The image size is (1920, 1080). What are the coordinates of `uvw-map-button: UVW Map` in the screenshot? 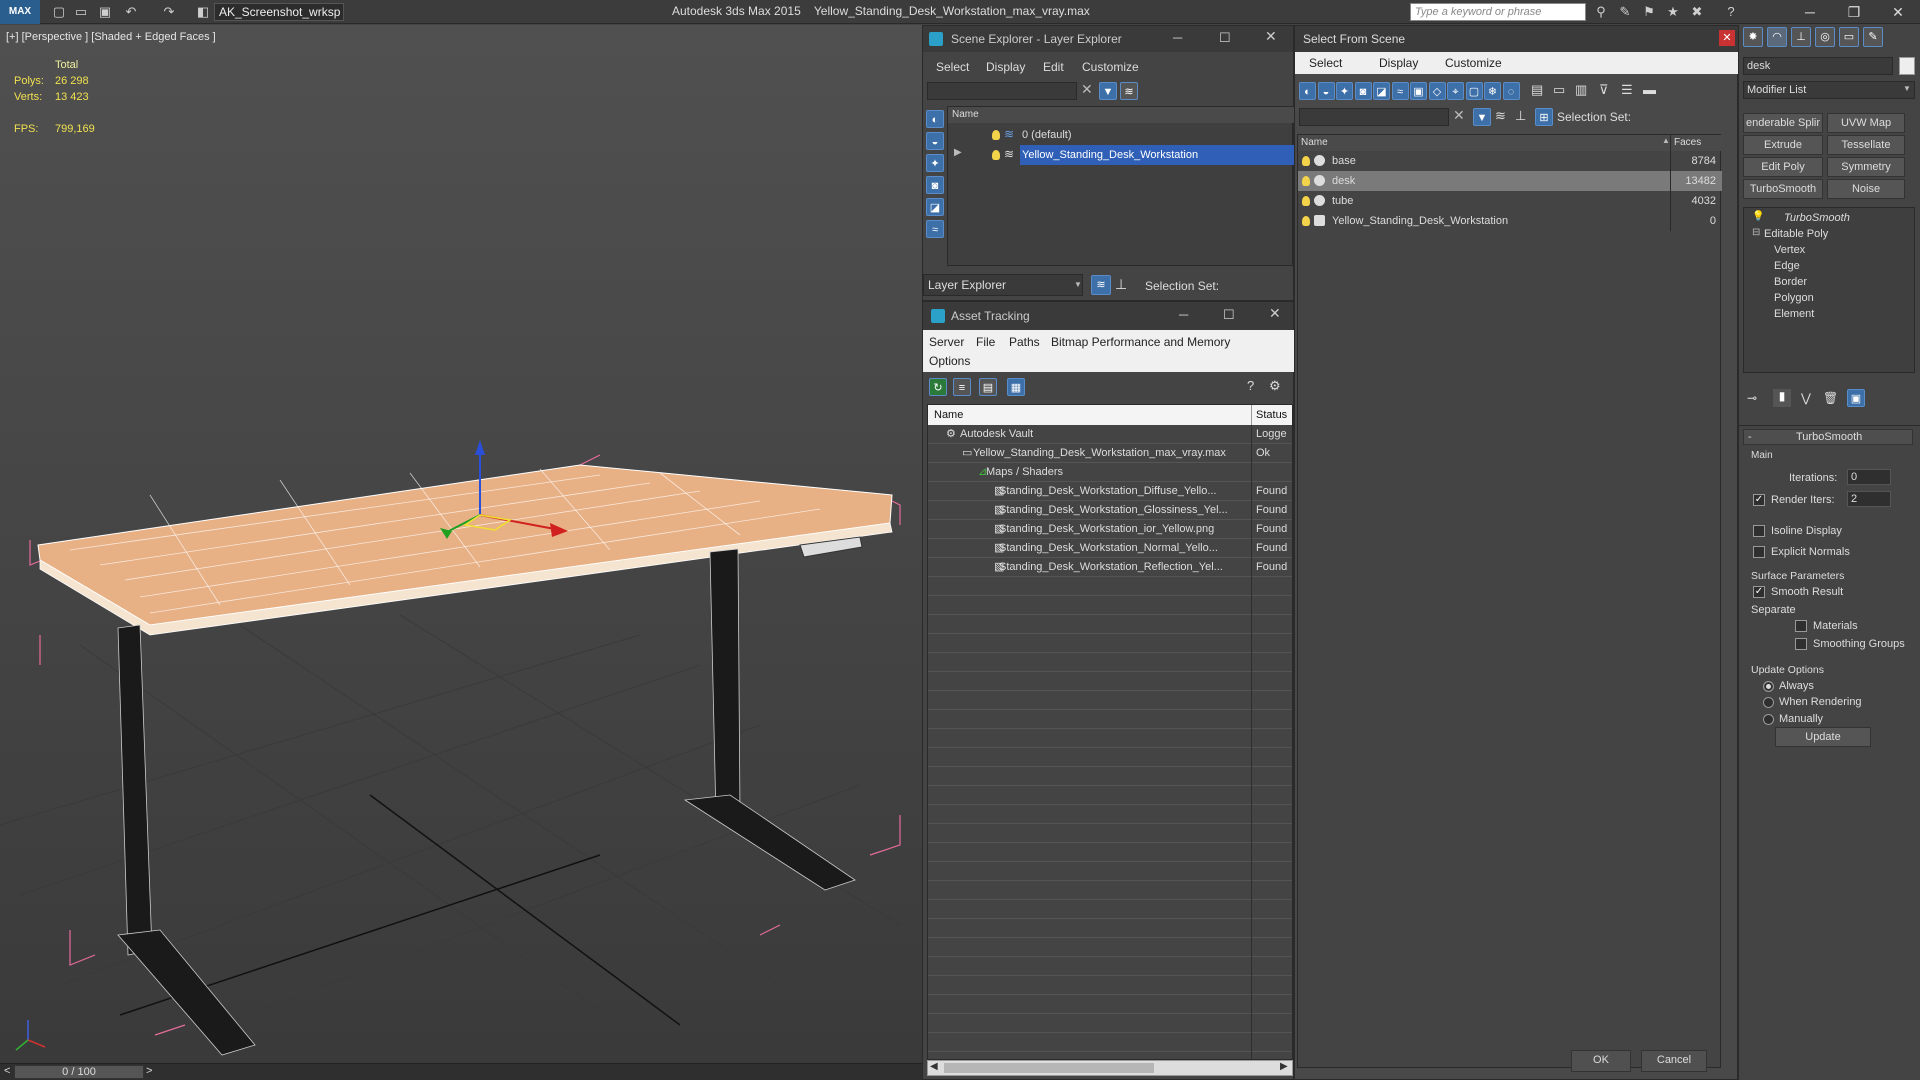 It's located at (1866, 123).